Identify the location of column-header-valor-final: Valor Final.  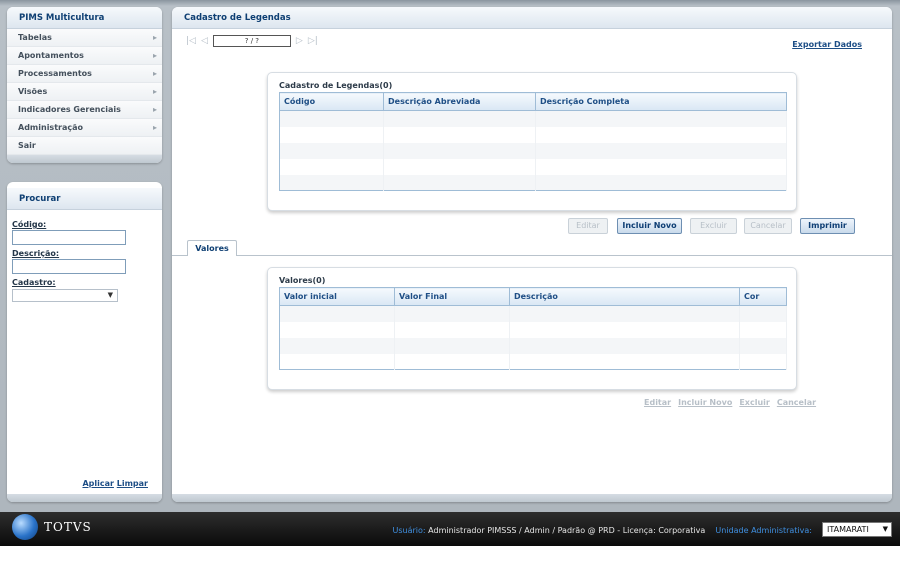
(452, 296).